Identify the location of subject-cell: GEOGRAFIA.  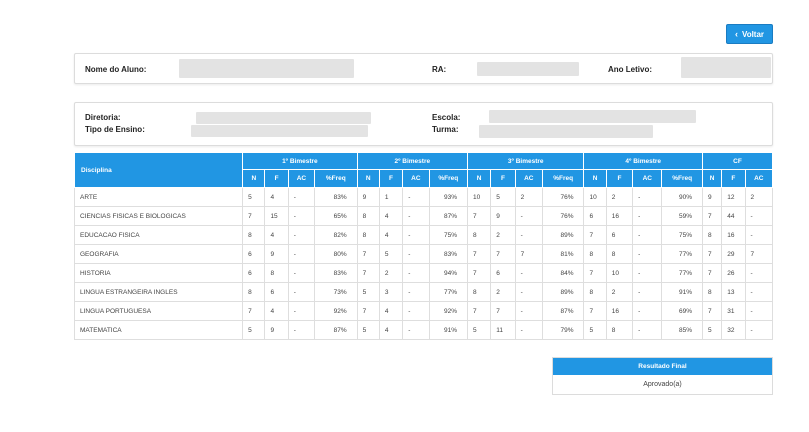
(158, 254).